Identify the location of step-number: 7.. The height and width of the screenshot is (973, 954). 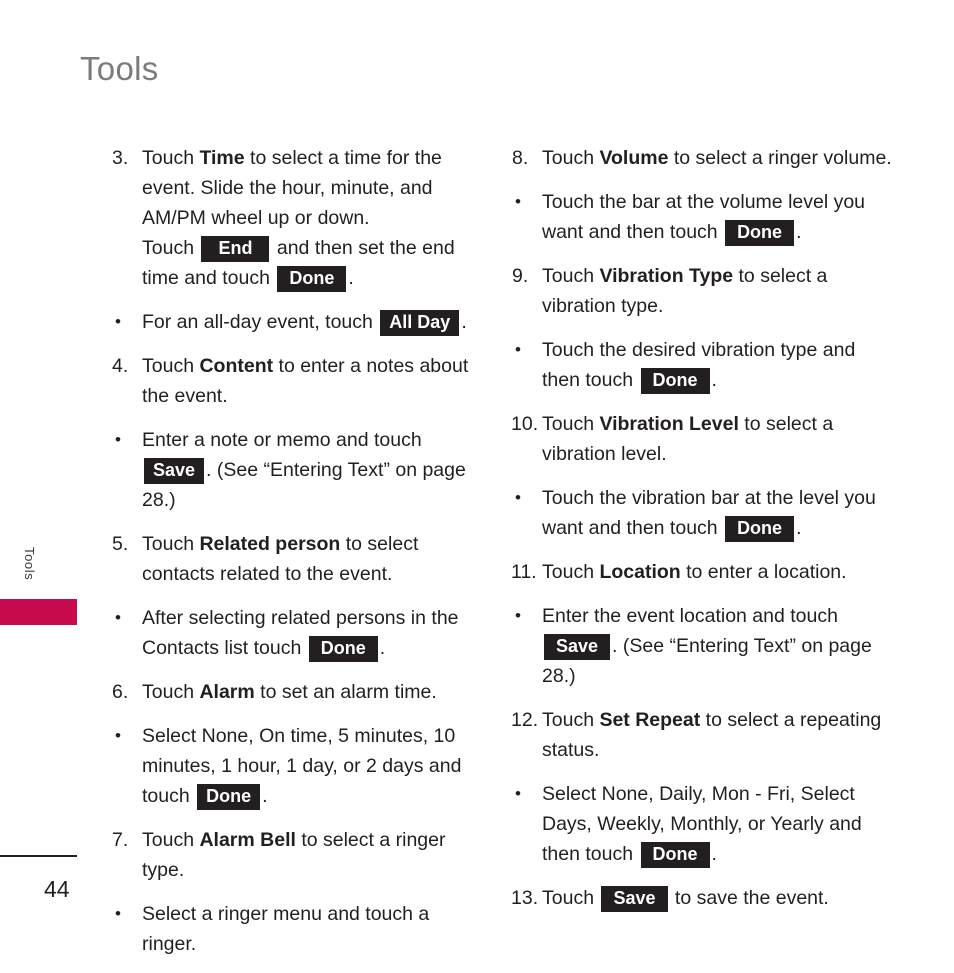
(120, 840).